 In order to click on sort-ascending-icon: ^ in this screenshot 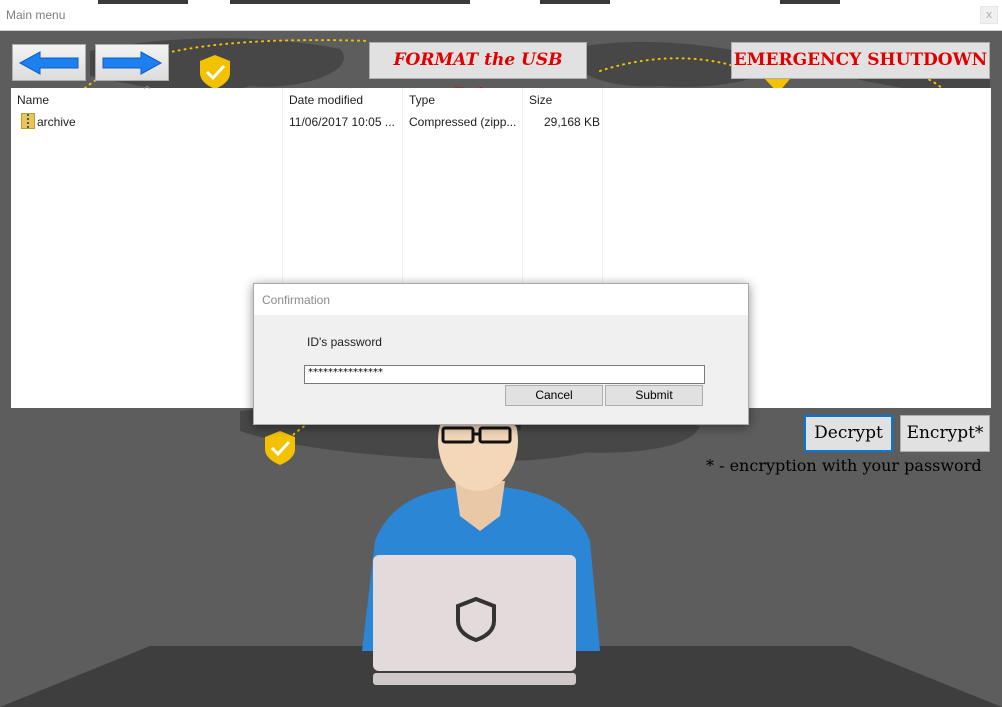, I will do `click(147, 90)`.